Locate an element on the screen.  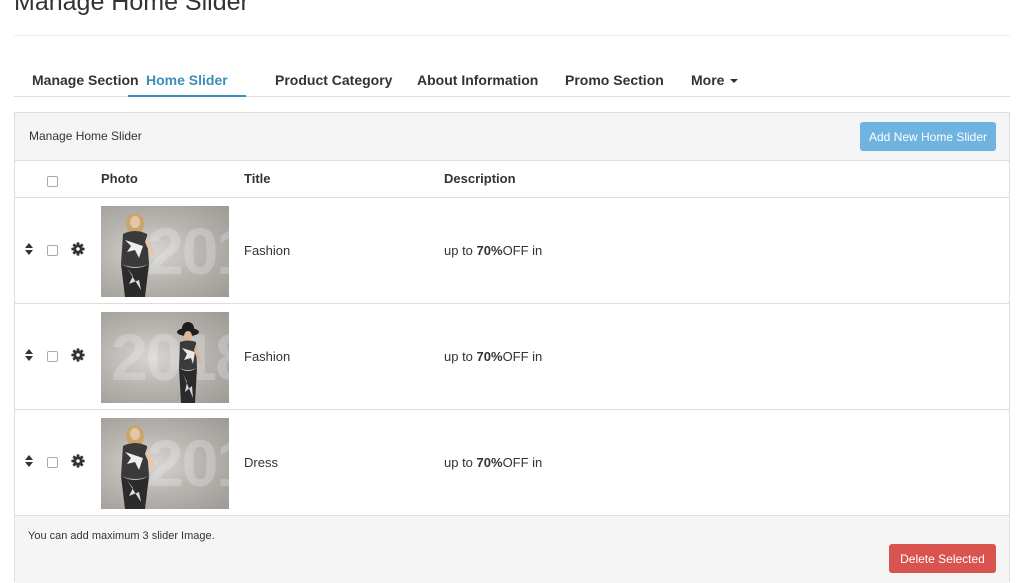
delete-selected-button: Delete Selected is located at coordinates (942, 558).